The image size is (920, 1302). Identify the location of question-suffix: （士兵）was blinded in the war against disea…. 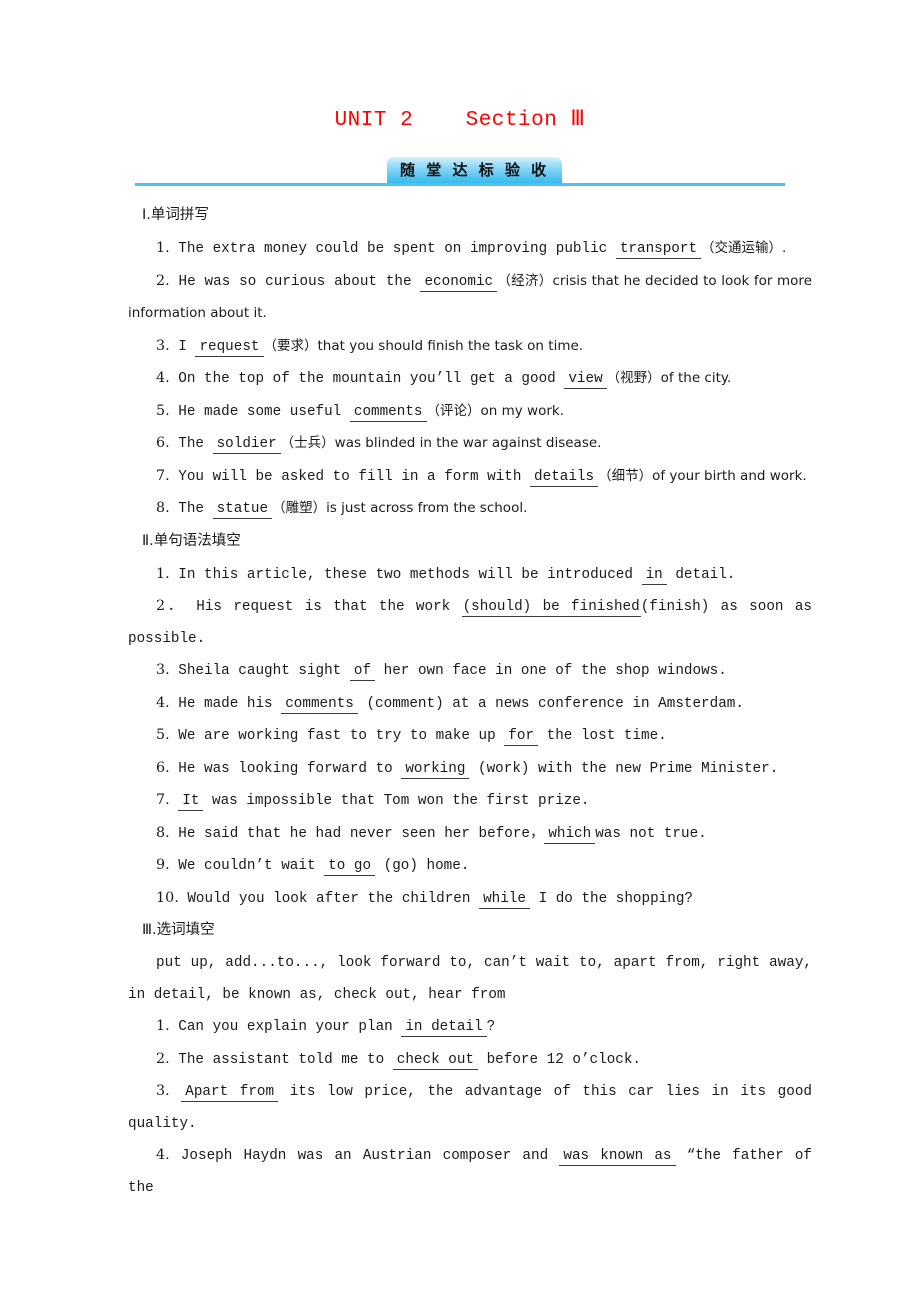
(441, 443).